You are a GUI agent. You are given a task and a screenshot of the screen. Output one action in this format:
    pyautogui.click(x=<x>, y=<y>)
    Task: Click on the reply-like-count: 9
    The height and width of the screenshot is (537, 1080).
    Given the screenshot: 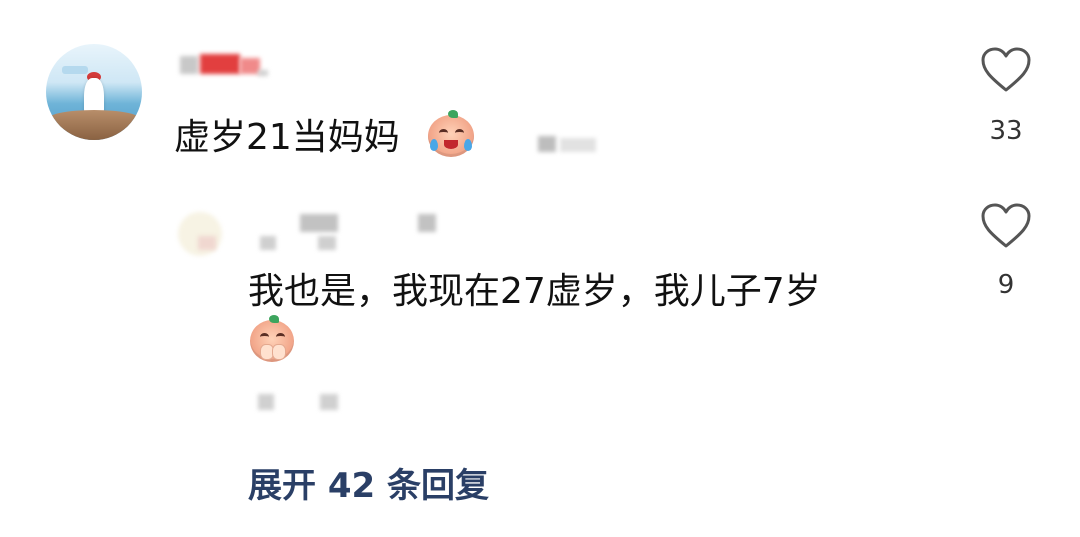 What is the action you would take?
    pyautogui.click(x=1006, y=285)
    